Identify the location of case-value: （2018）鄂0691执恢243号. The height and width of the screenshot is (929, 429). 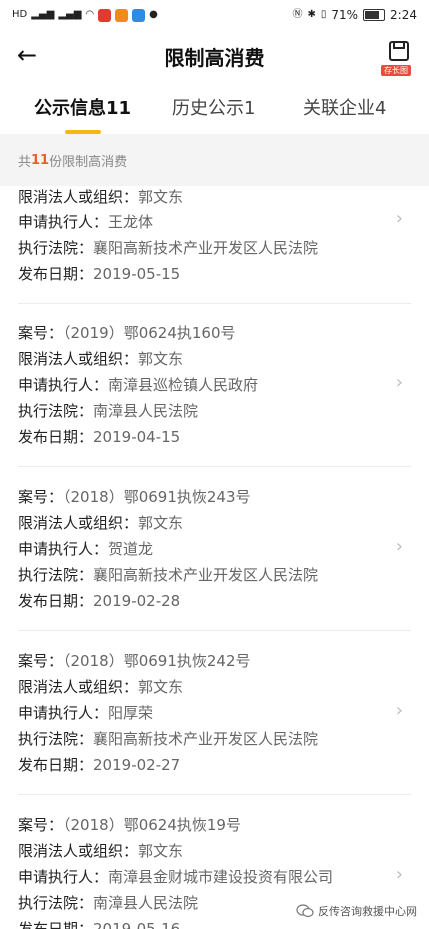
(157, 497).